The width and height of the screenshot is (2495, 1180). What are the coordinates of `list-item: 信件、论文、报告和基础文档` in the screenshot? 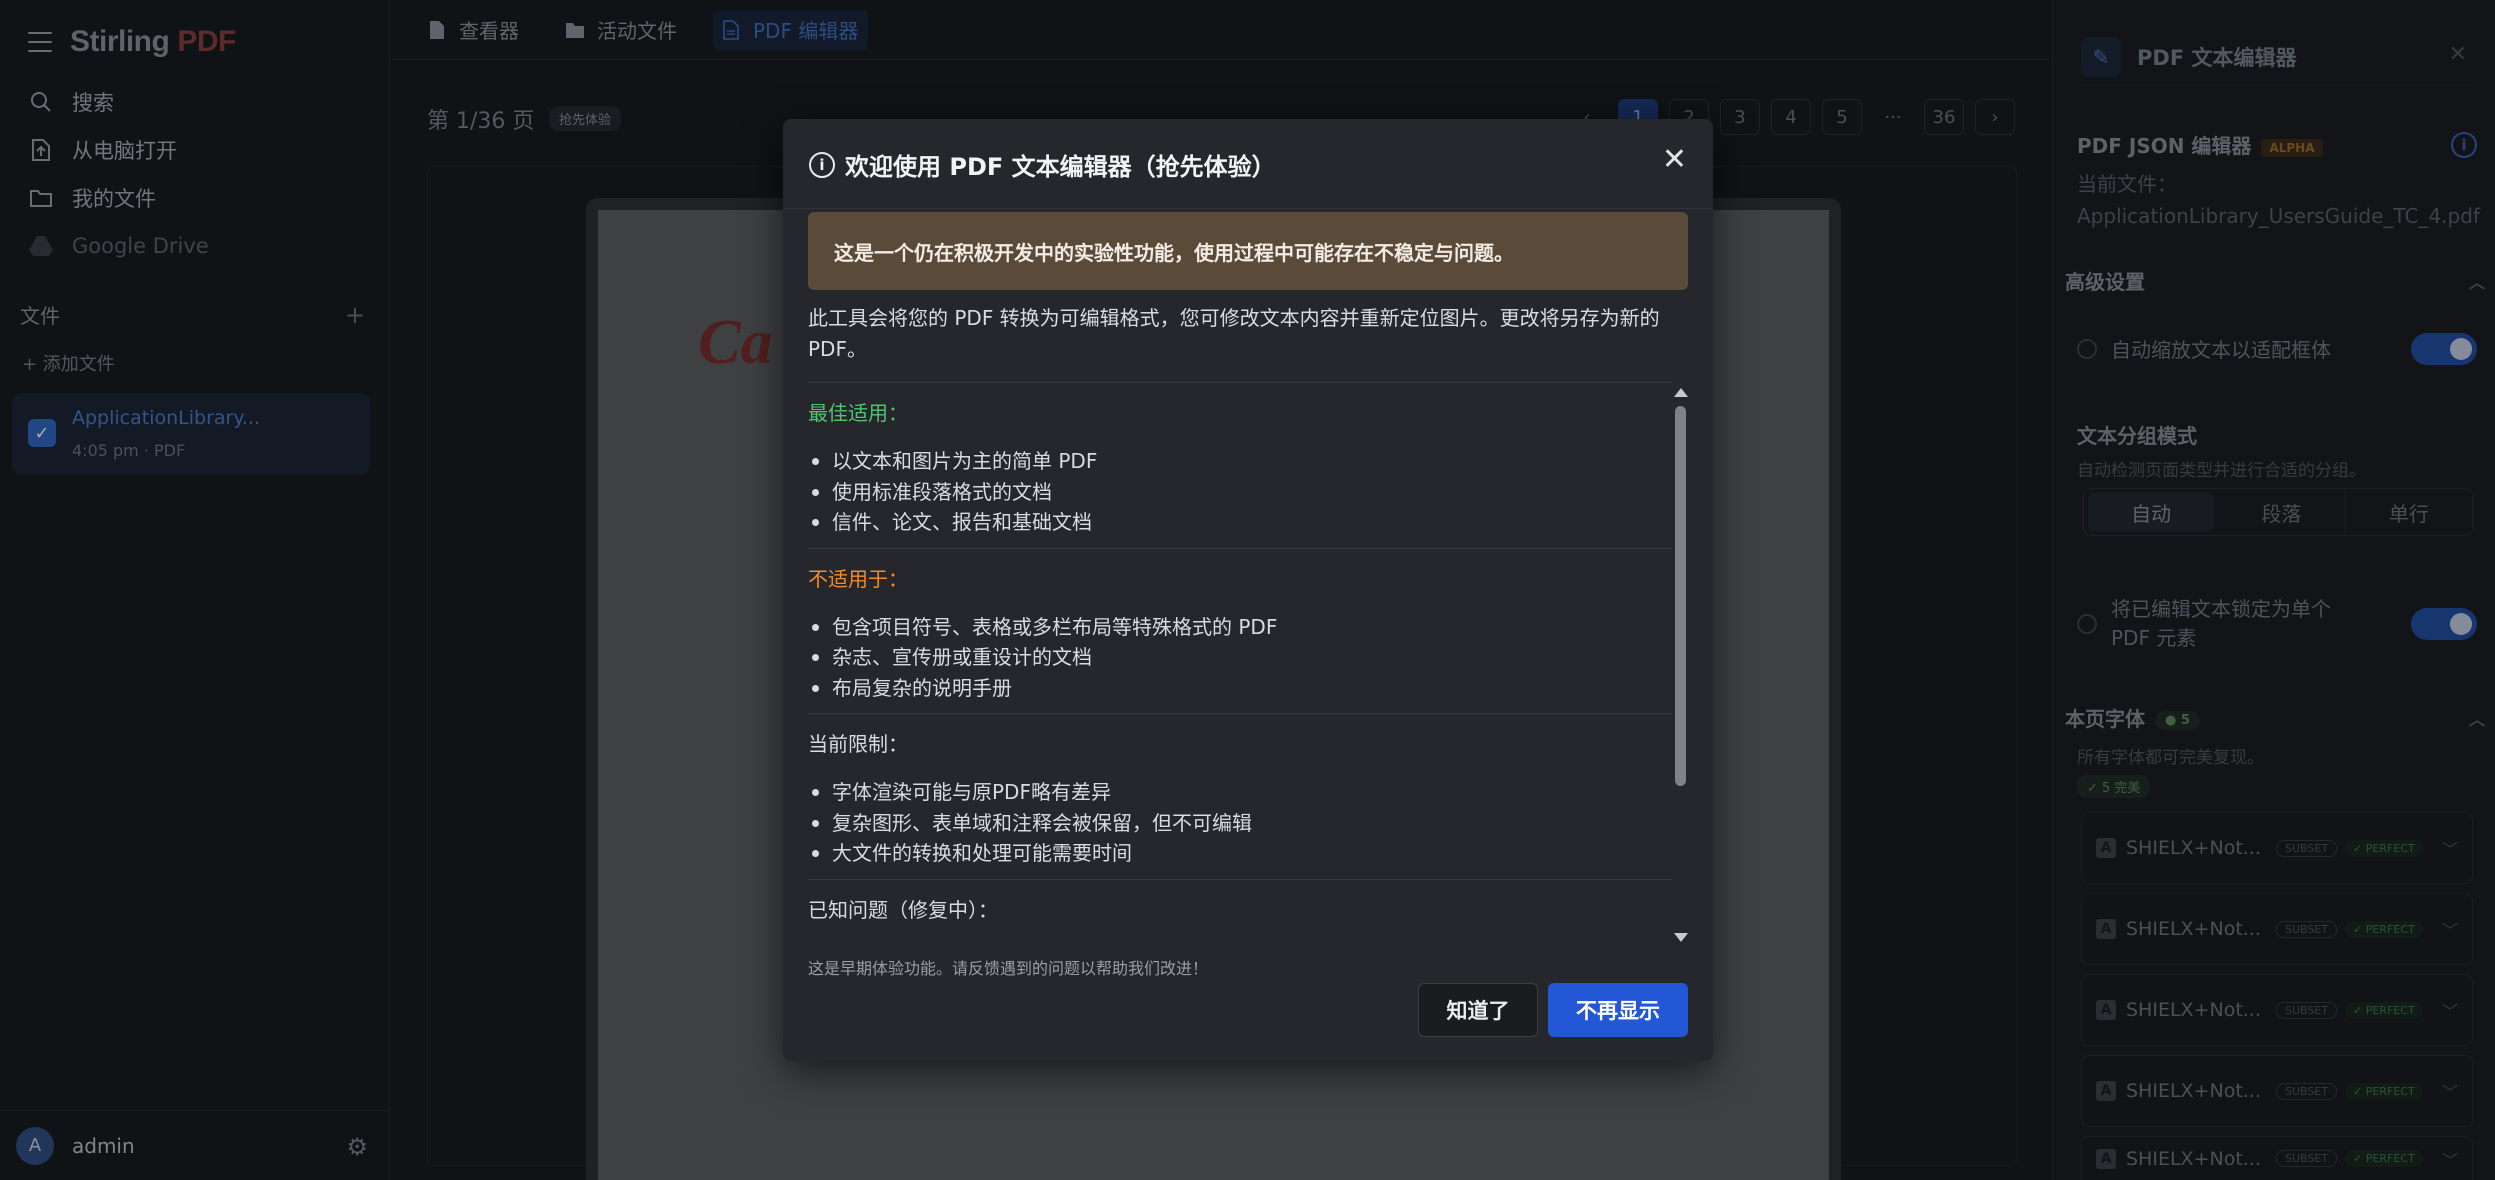 It's located at (1240, 522).